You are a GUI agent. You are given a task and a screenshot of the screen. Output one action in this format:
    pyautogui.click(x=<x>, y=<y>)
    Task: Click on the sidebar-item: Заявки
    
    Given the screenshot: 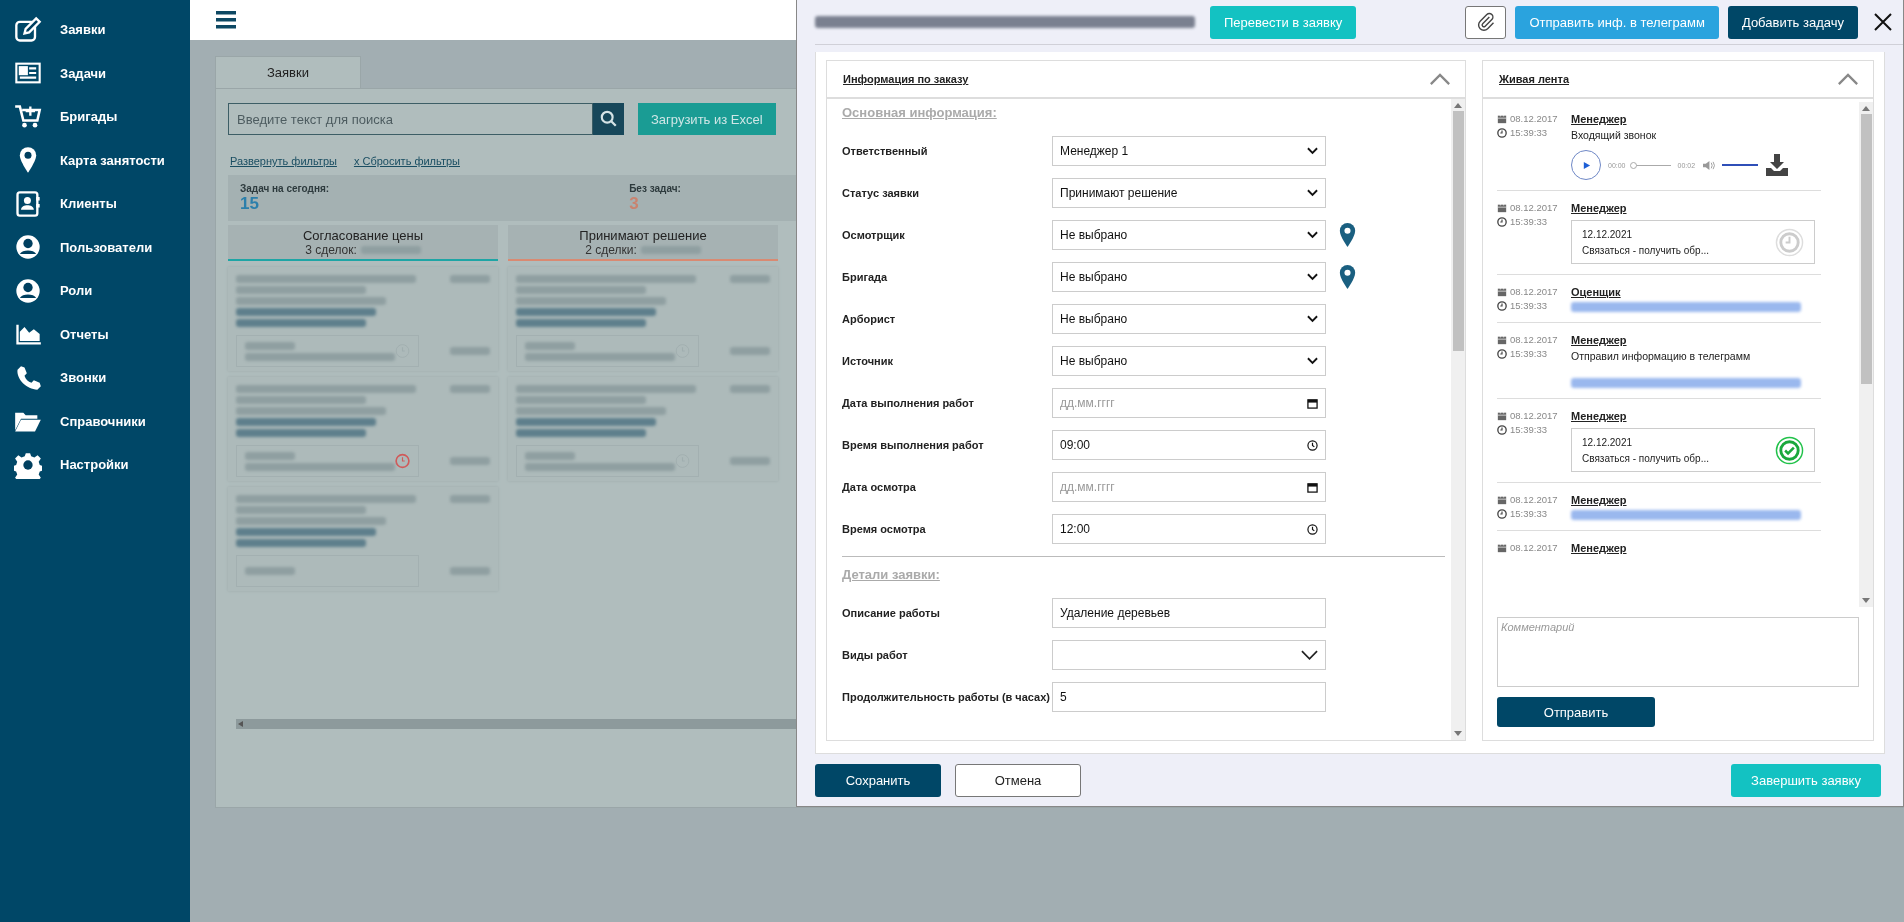 What is the action you would take?
    pyautogui.click(x=95, y=30)
    